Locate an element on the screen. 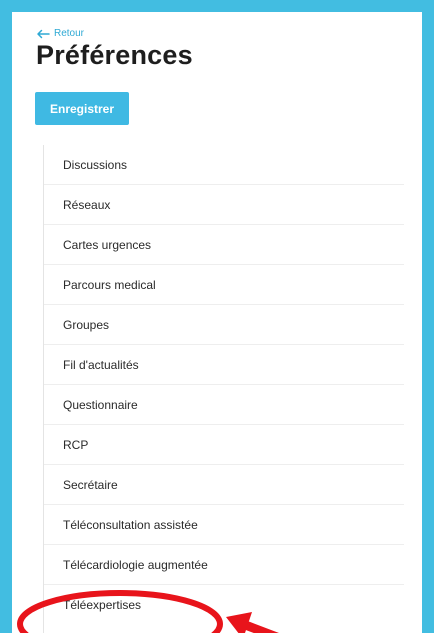 The width and height of the screenshot is (434, 633). menu-item-fil-actualites: Fil d'actualités is located at coordinates (224, 365).